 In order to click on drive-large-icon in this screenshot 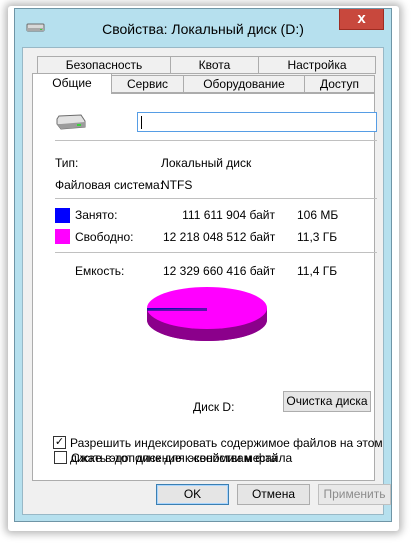, I will do `click(71, 122)`.